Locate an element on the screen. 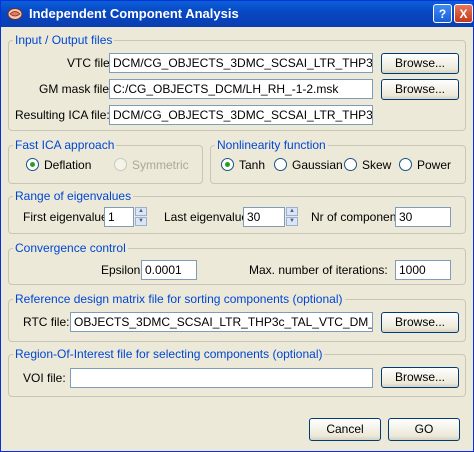 This screenshot has width=474, height=452. skew-radio is located at coordinates (350, 164).